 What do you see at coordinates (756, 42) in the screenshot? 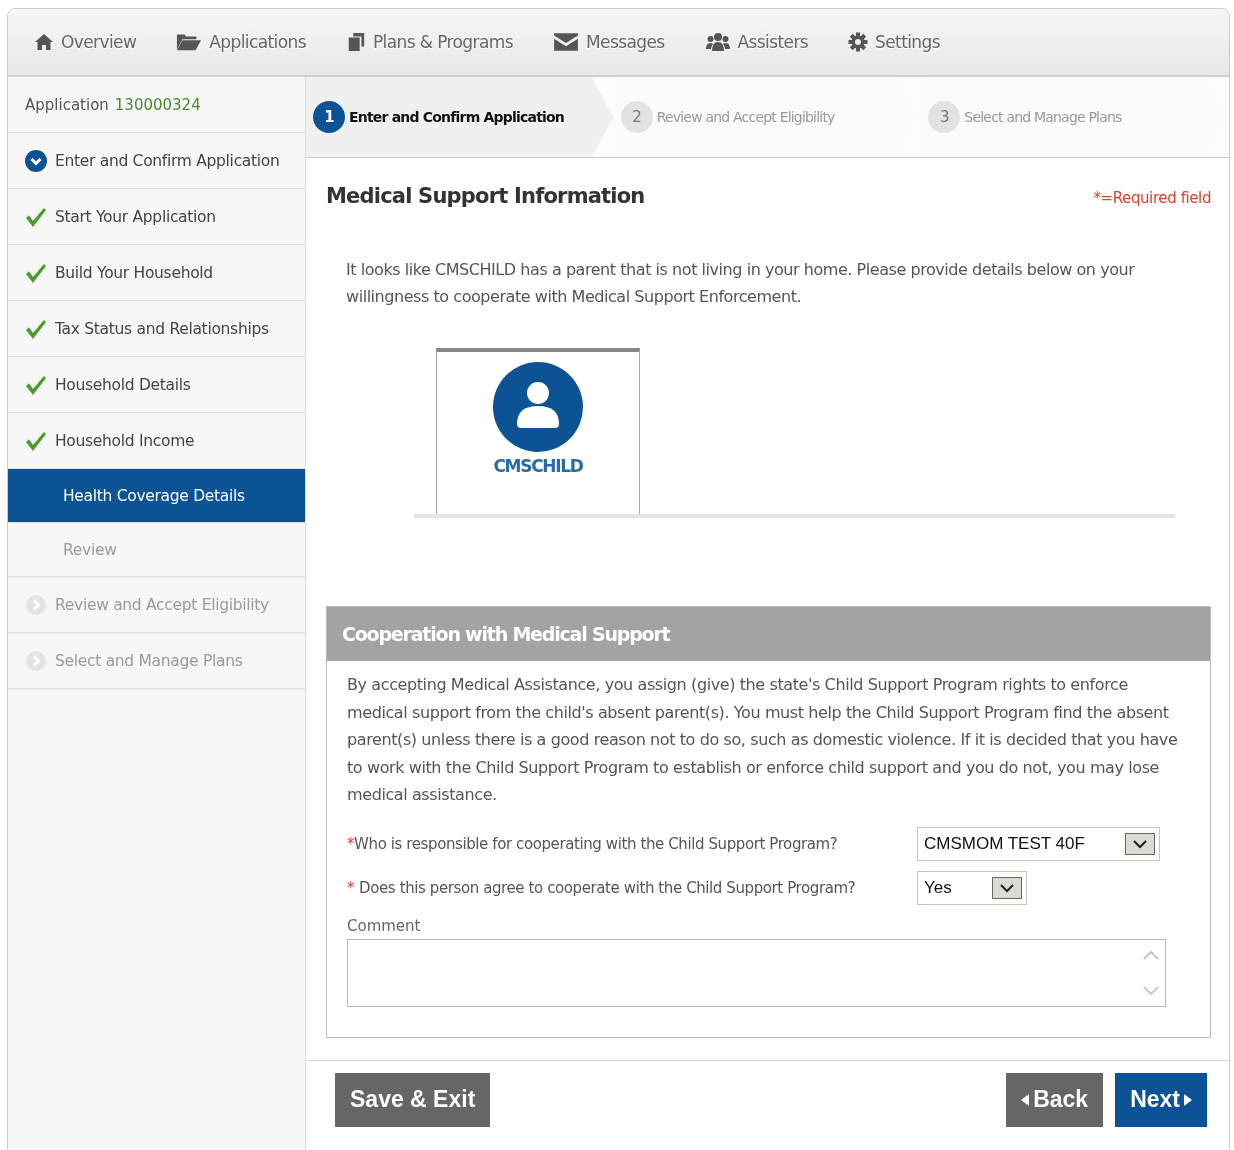
I see `nav-link: Assisters` at bounding box center [756, 42].